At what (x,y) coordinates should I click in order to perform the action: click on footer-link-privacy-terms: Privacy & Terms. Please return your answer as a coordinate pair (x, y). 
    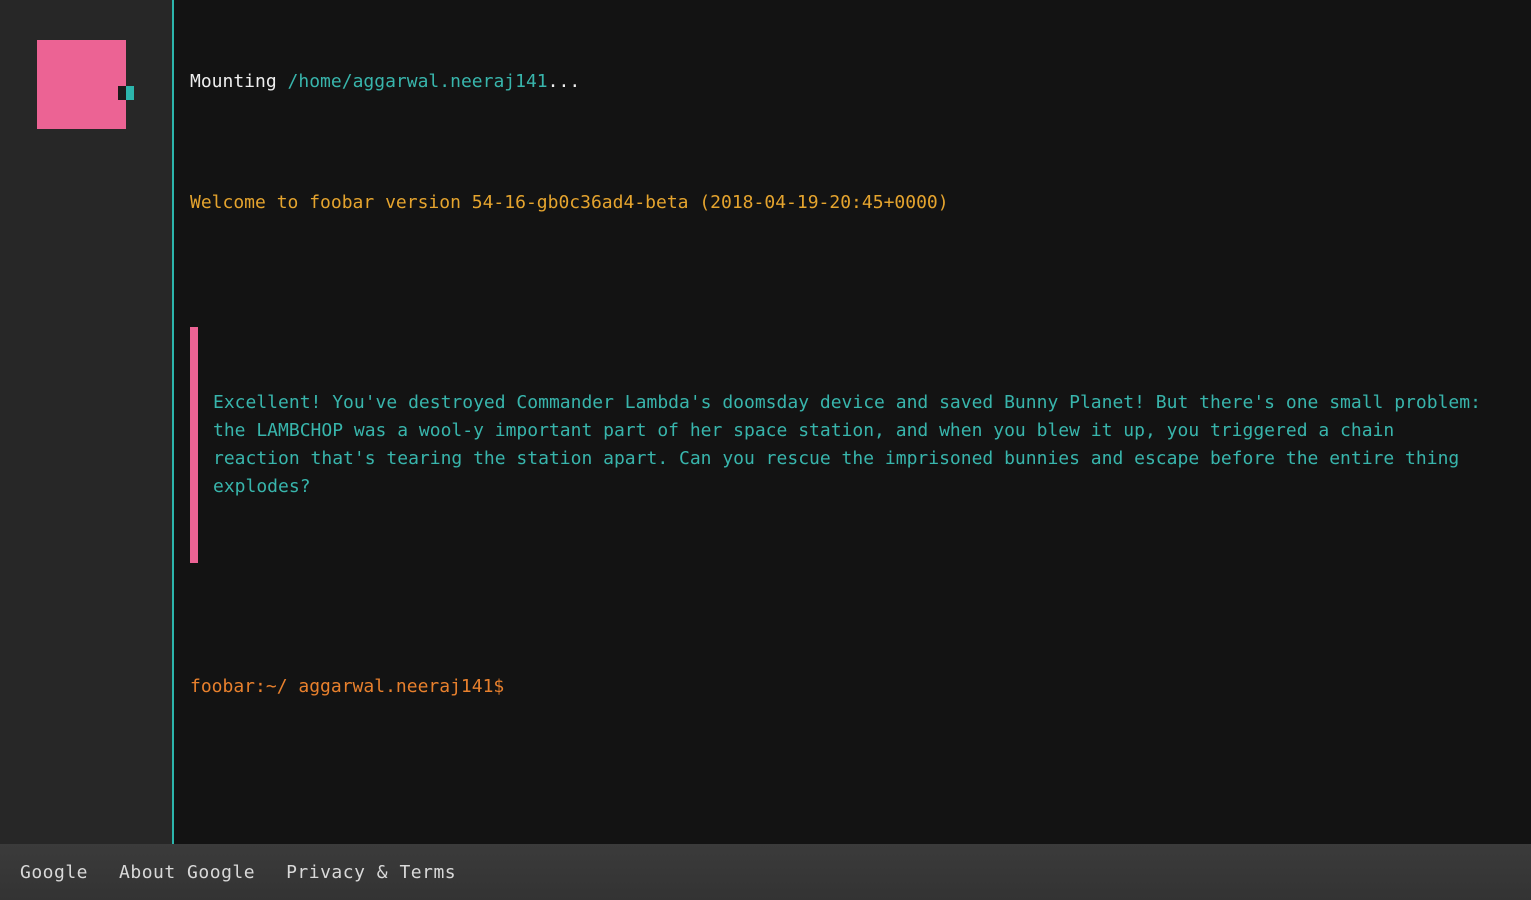
    Looking at the image, I should click on (371, 872).